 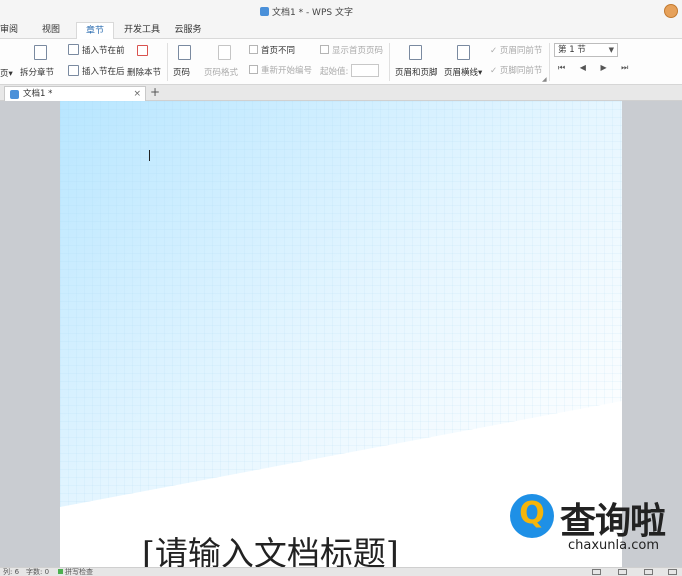 I want to click on watermark-url: chaxunla.com, so click(x=613, y=545).